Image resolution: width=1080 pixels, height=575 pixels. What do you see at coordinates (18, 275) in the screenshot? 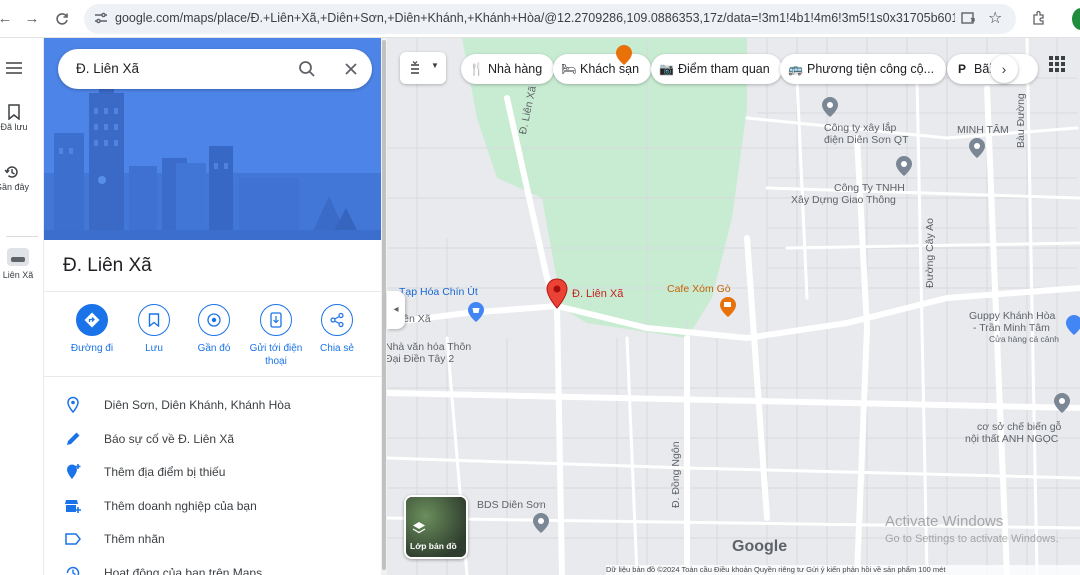
I see `rail-current-label: Liên Xã` at bounding box center [18, 275].